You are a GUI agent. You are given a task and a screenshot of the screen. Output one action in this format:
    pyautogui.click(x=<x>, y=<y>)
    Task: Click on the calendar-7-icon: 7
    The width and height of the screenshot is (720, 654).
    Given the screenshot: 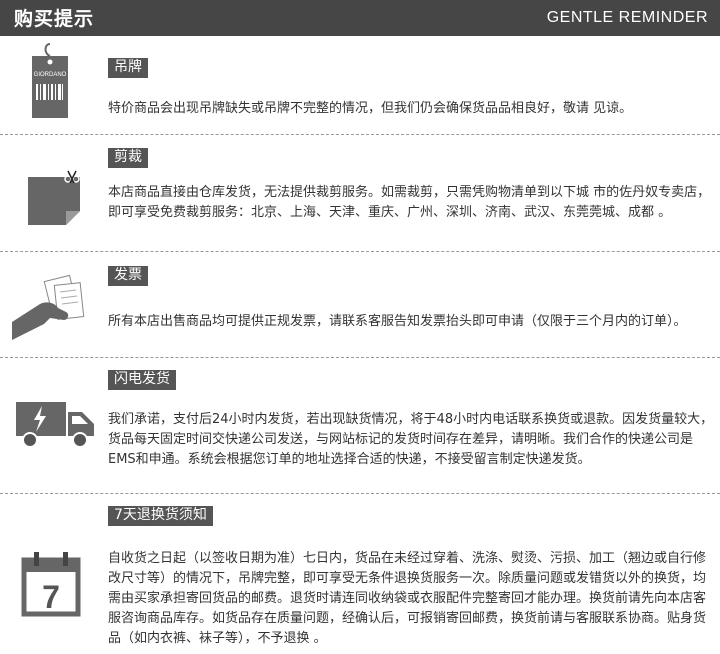 What is the action you would take?
    pyautogui.click(x=51, y=584)
    